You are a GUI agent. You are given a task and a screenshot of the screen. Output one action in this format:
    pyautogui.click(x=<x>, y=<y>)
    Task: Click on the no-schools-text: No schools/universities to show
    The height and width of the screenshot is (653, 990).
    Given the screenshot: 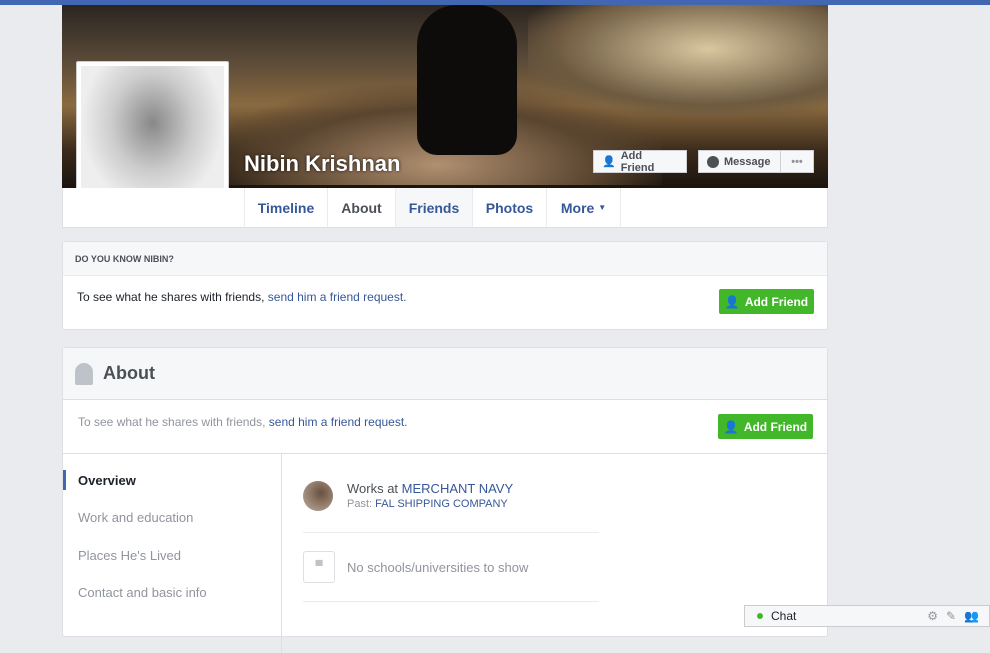 What is the action you would take?
    pyautogui.click(x=438, y=567)
    